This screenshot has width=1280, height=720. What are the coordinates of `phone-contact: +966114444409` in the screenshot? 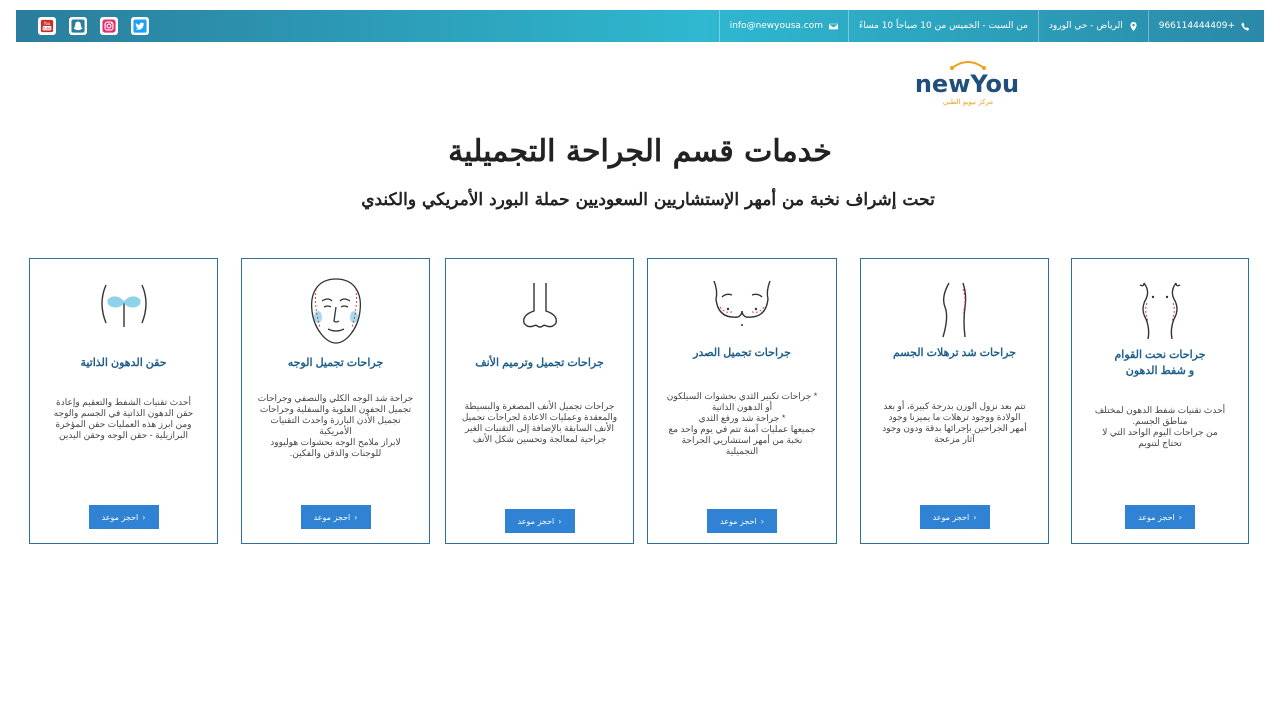 It's located at (1205, 26).